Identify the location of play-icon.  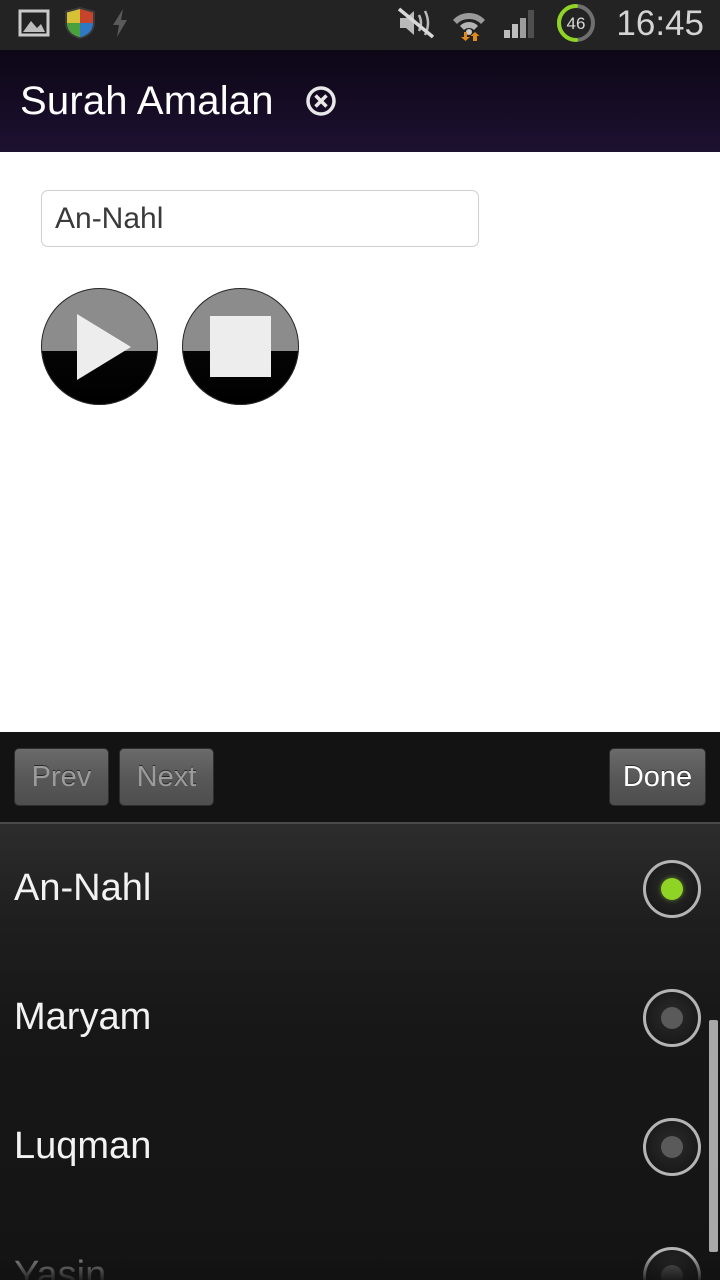
(104, 347).